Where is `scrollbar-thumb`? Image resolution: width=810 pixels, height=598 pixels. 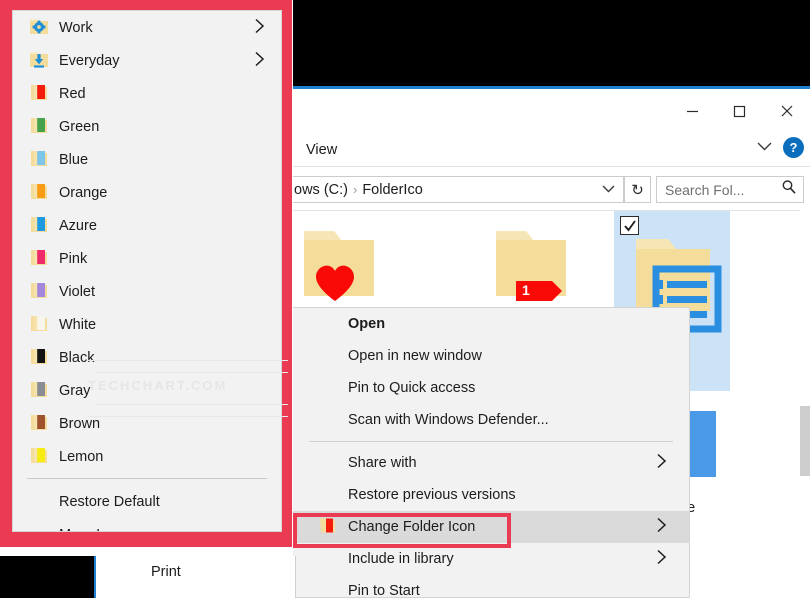
scrollbar-thumb is located at coordinates (805, 441).